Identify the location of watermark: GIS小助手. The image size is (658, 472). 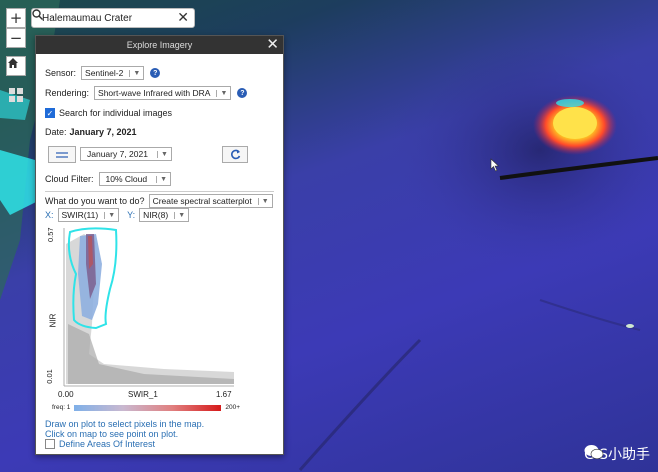
(617, 454).